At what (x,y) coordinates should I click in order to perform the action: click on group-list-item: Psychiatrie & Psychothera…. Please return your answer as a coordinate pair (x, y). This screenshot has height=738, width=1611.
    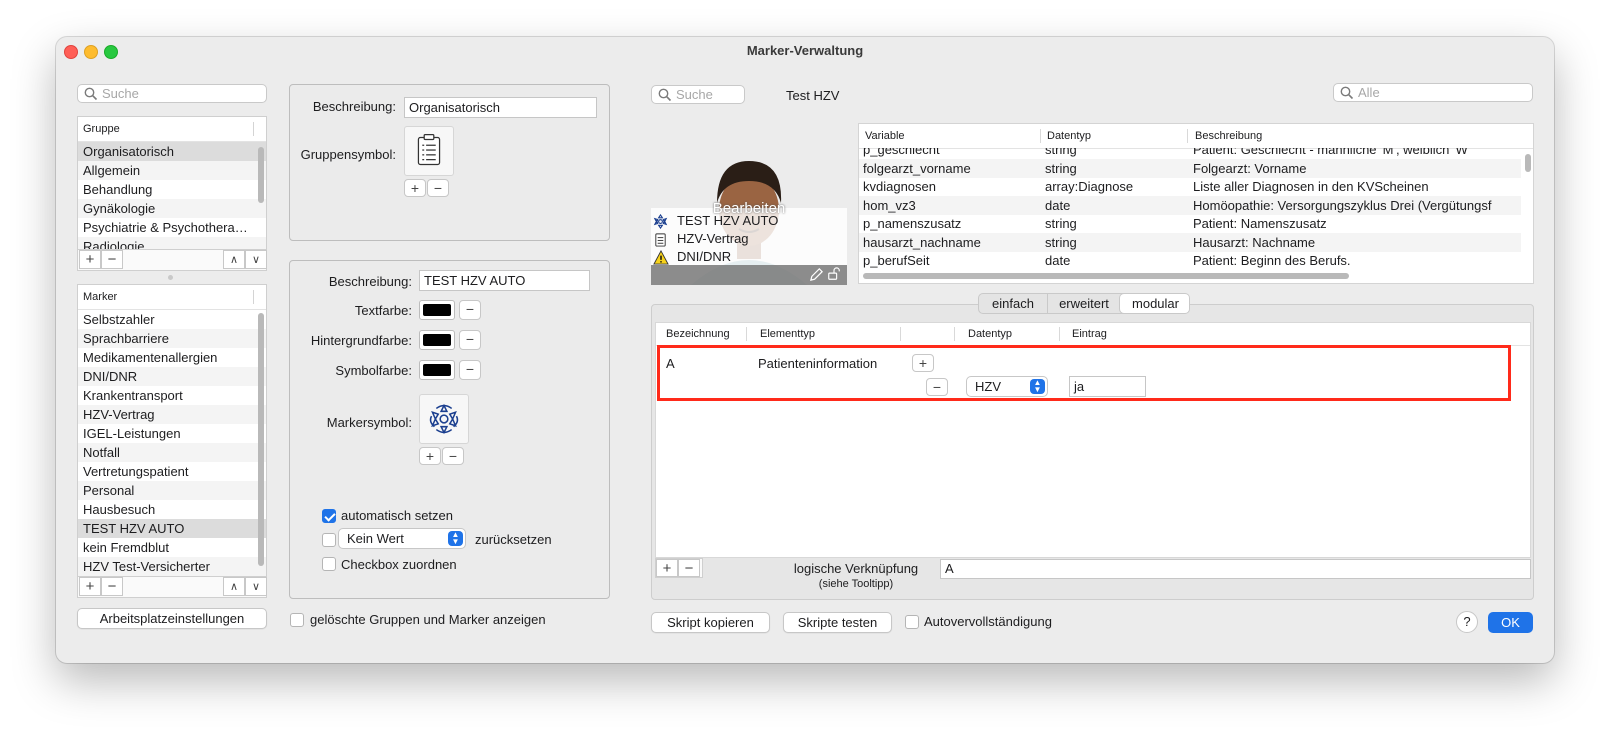
    Looking at the image, I should click on (172, 227).